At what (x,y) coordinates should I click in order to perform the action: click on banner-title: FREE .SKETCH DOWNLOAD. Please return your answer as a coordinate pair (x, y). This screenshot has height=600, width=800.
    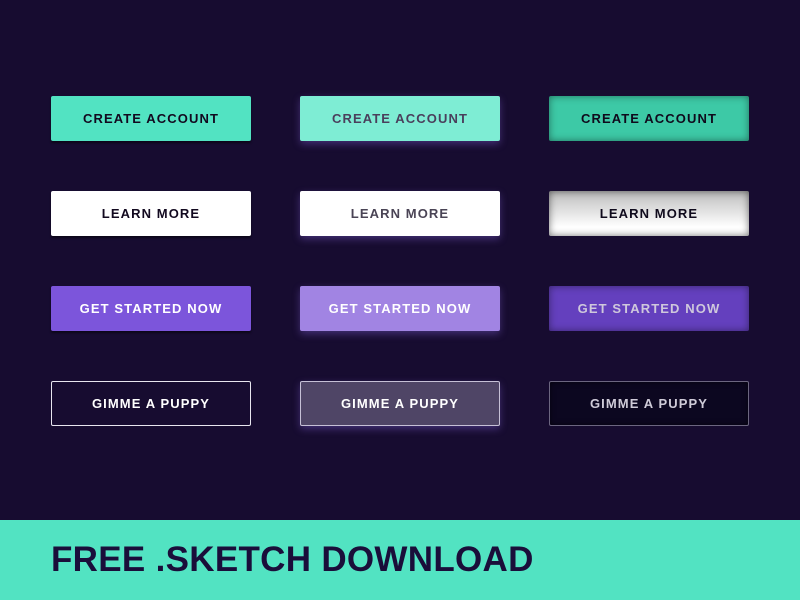
    Looking at the image, I should click on (292, 559).